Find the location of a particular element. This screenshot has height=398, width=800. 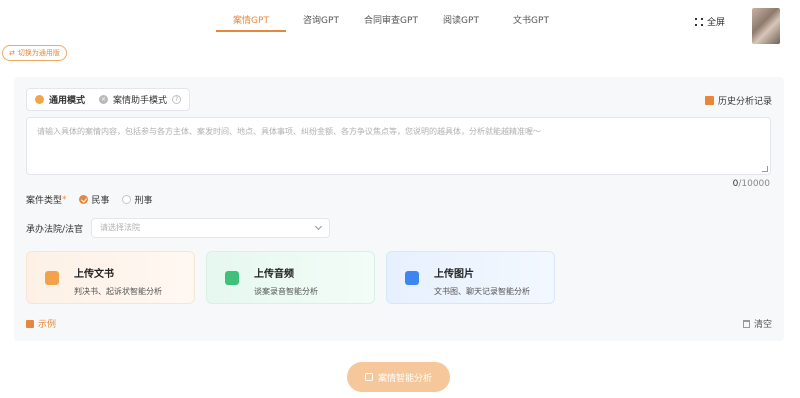

card-title: 上传文书 is located at coordinates (94, 274).